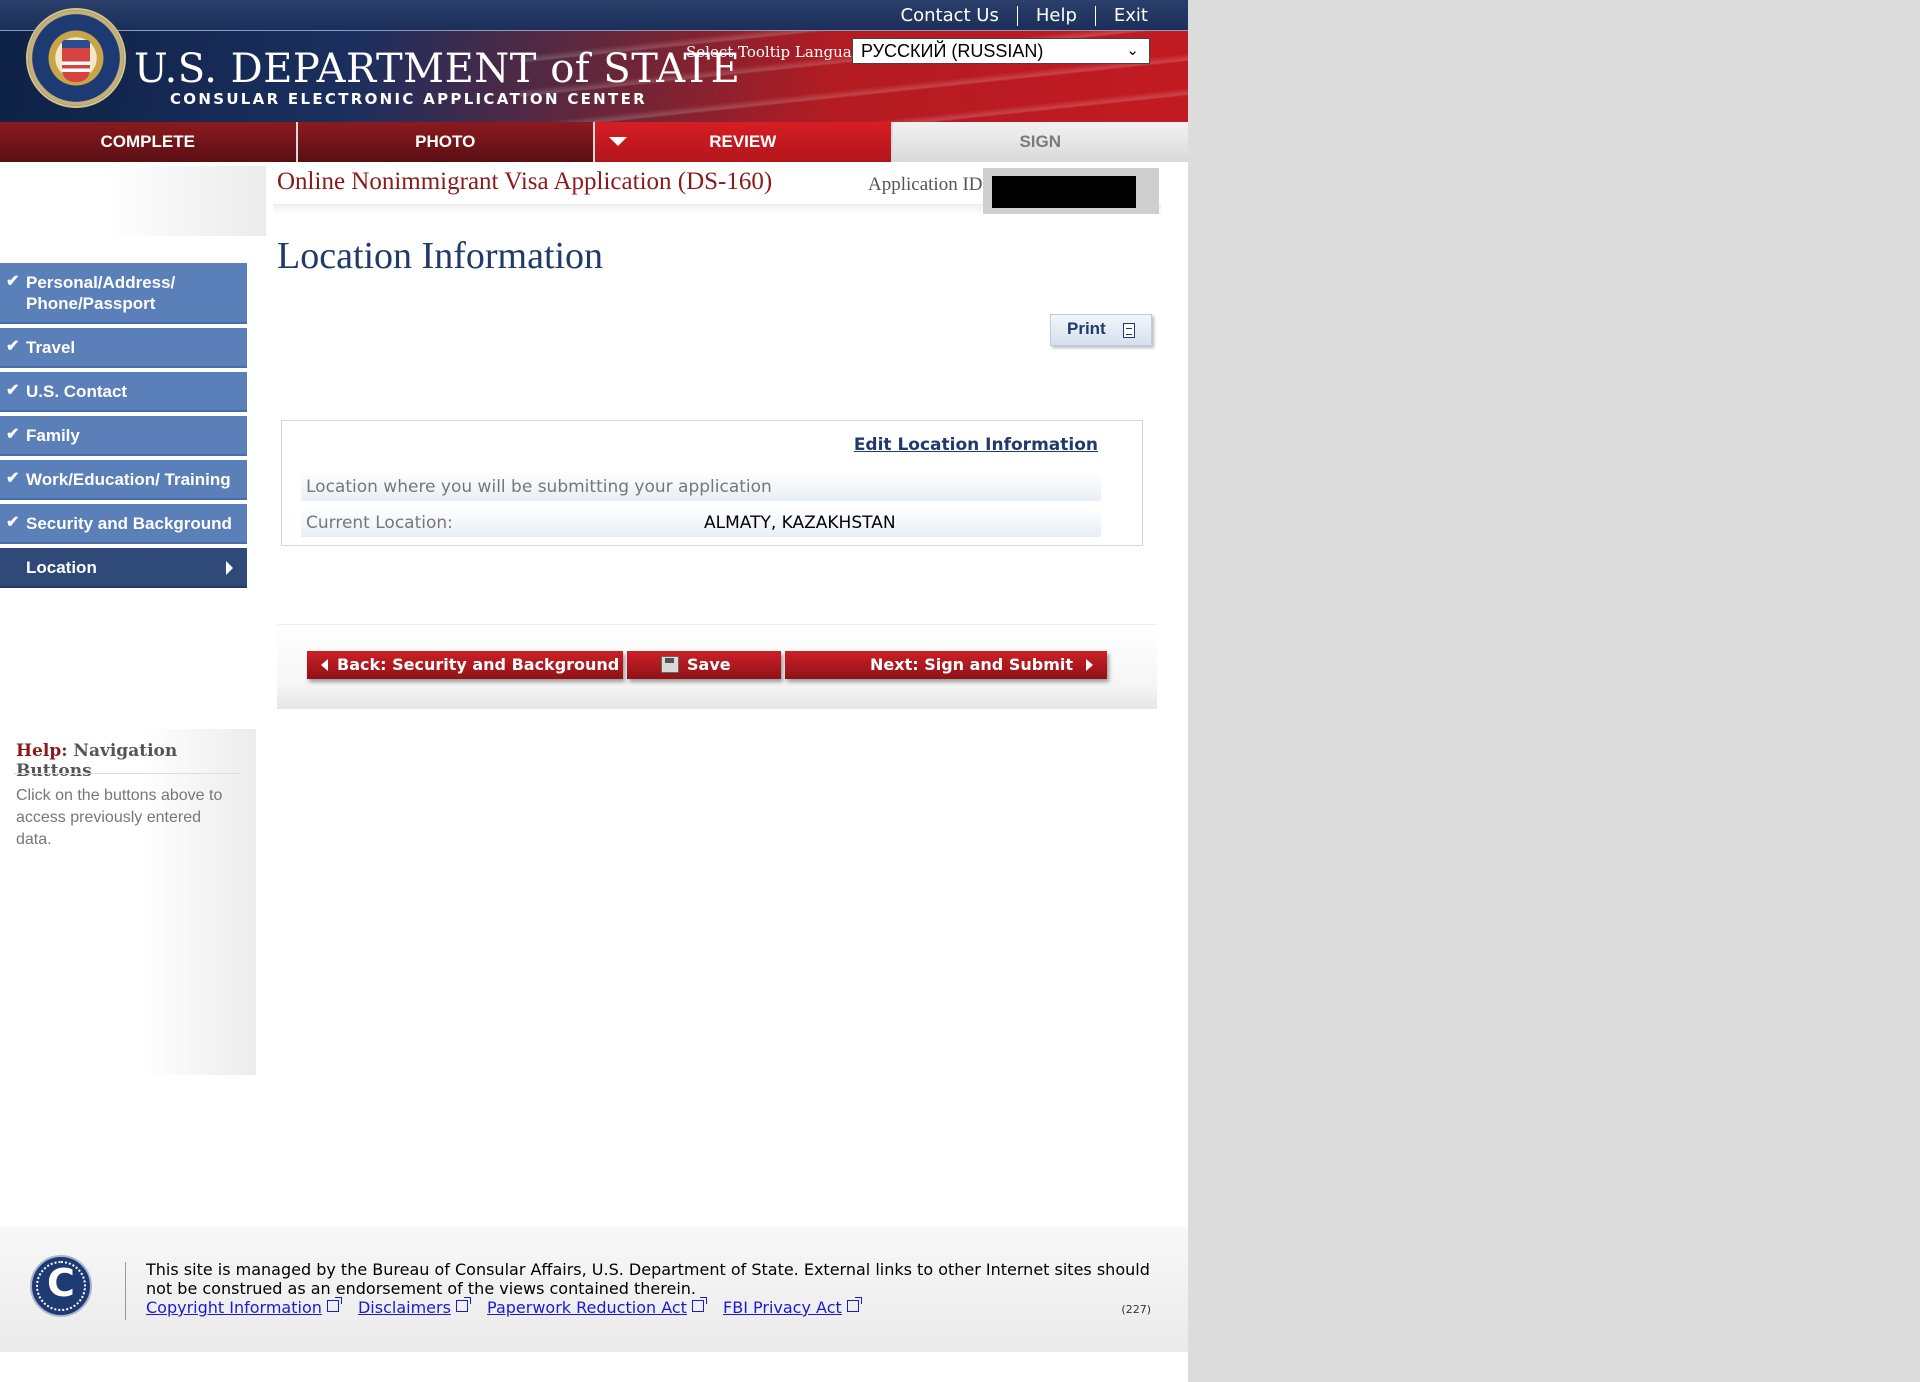 Image resolution: width=1920 pixels, height=1382 pixels. What do you see at coordinates (42, 751) in the screenshot?
I see `help-label: Help:` at bounding box center [42, 751].